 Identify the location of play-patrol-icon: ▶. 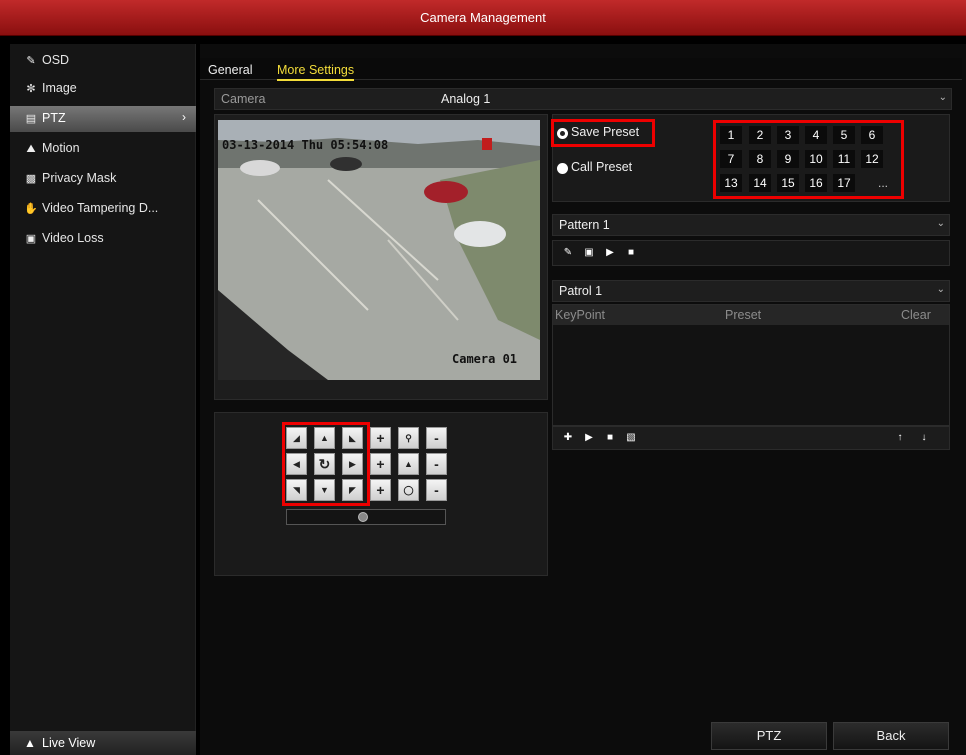
(589, 438).